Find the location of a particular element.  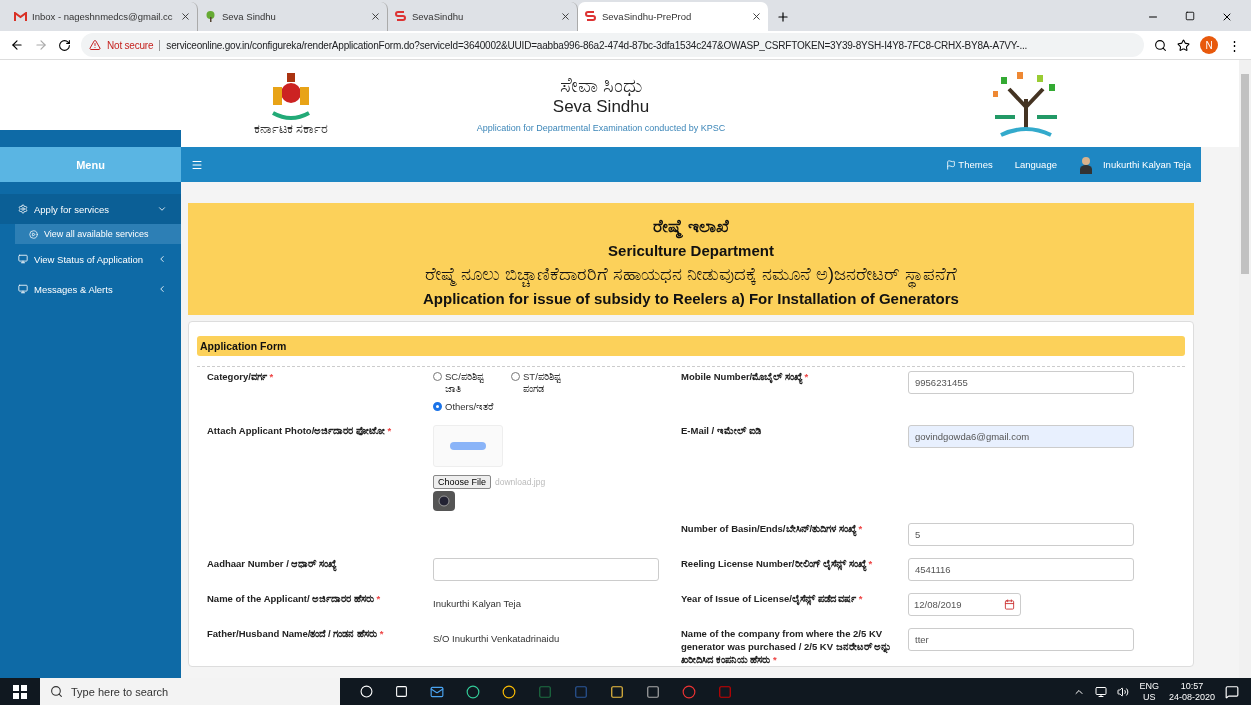

form-title: Application Form is located at coordinates (691, 346).